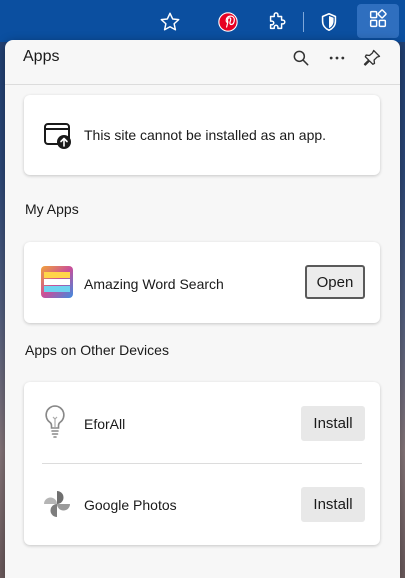  What do you see at coordinates (55, 424) in the screenshot?
I see `lightbulb-icon` at bounding box center [55, 424].